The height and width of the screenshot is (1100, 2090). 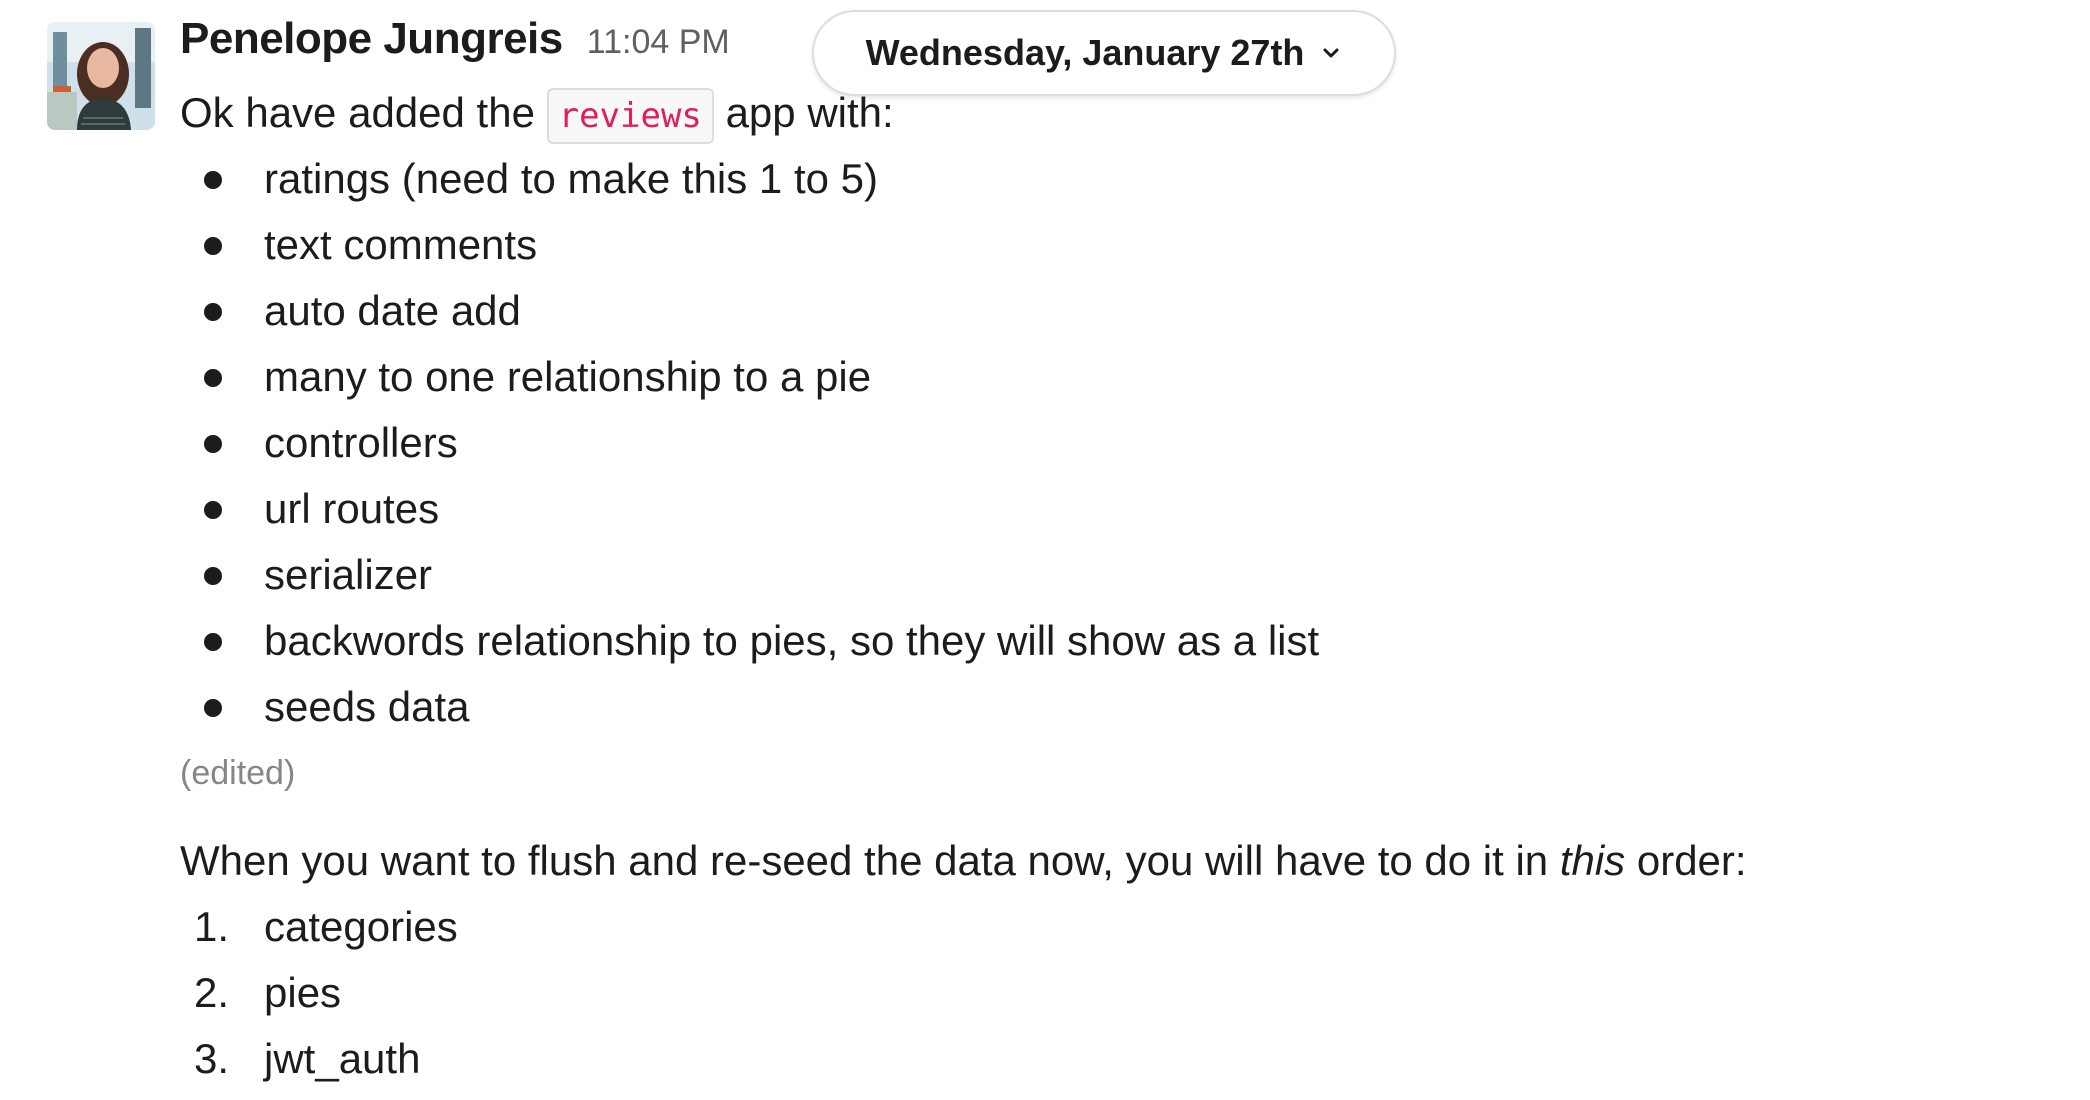 I want to click on intro-text: Ok have added the, so click(x=363, y=112).